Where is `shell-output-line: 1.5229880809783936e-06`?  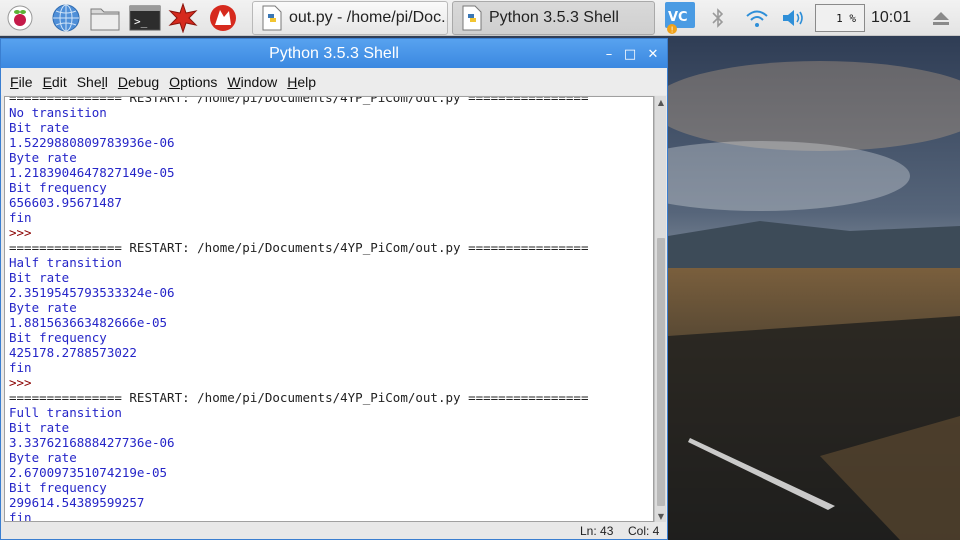
shell-output-line: 1.5229880809783936e-06 is located at coordinates (92, 142).